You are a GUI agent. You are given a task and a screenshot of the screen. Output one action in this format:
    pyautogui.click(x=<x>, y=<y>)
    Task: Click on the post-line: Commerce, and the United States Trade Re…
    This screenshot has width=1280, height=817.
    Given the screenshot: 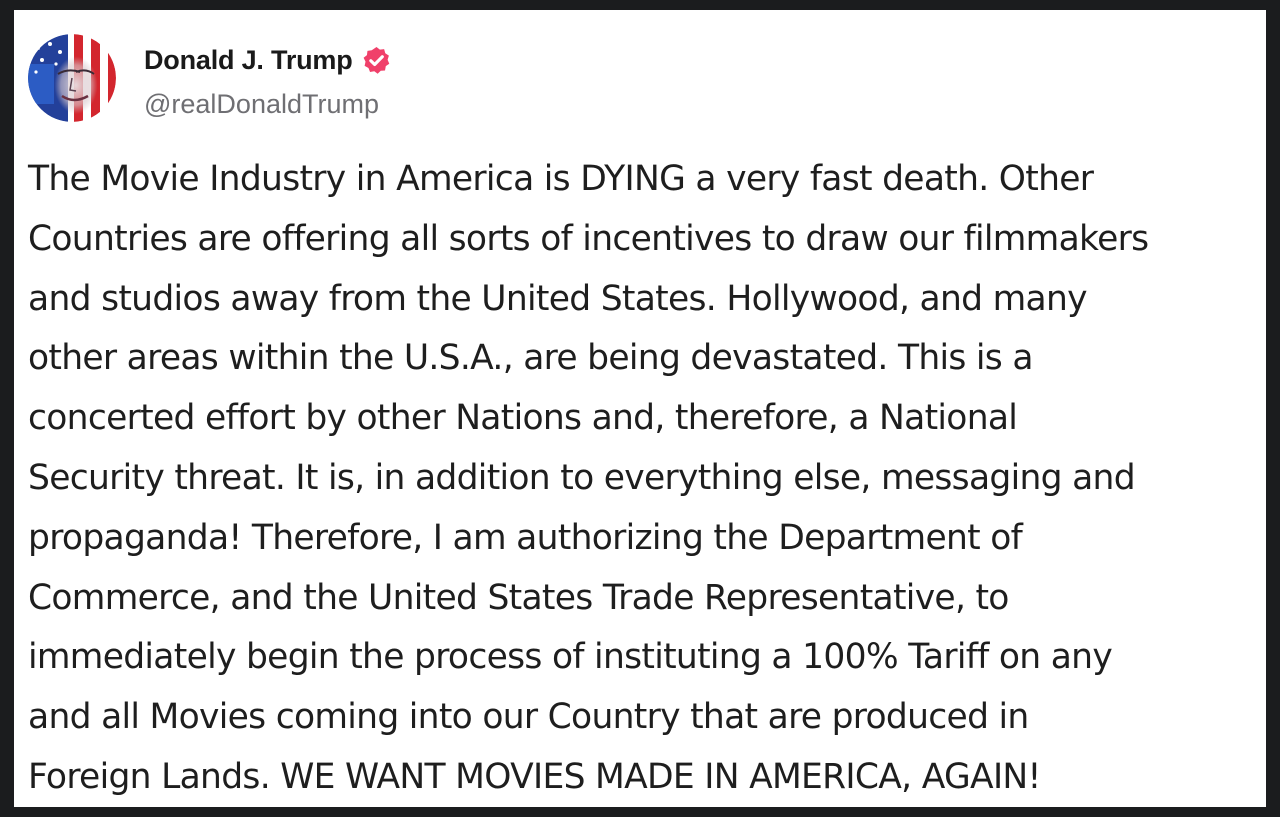 What is the action you would take?
    pyautogui.click(x=518, y=597)
    